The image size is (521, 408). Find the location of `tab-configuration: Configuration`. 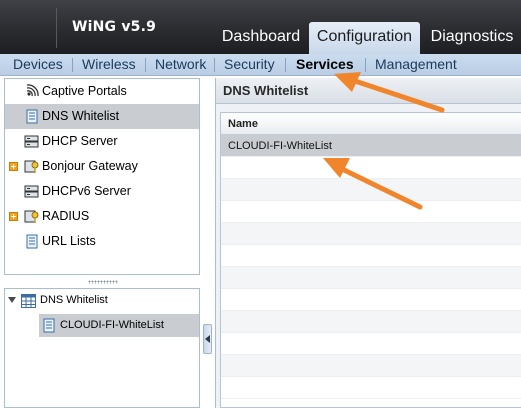

tab-configuration: Configuration is located at coordinates (364, 38).